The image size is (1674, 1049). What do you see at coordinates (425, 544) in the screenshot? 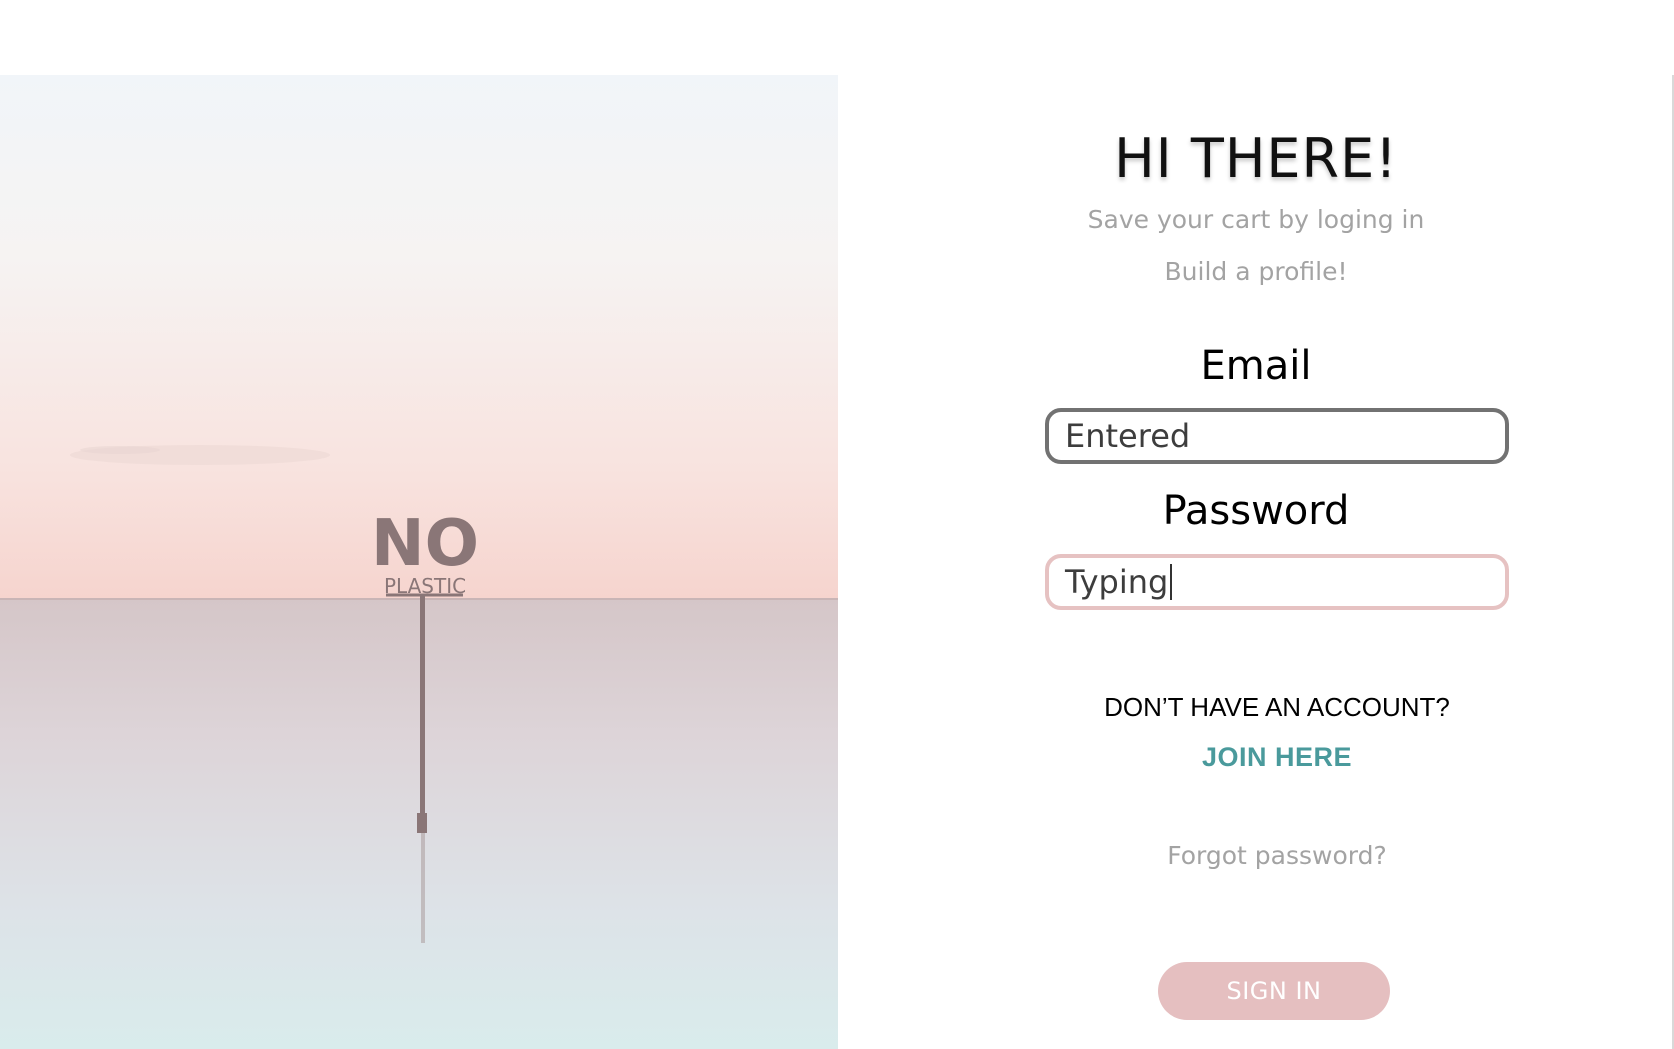
I see `sign-no-text: NO` at bounding box center [425, 544].